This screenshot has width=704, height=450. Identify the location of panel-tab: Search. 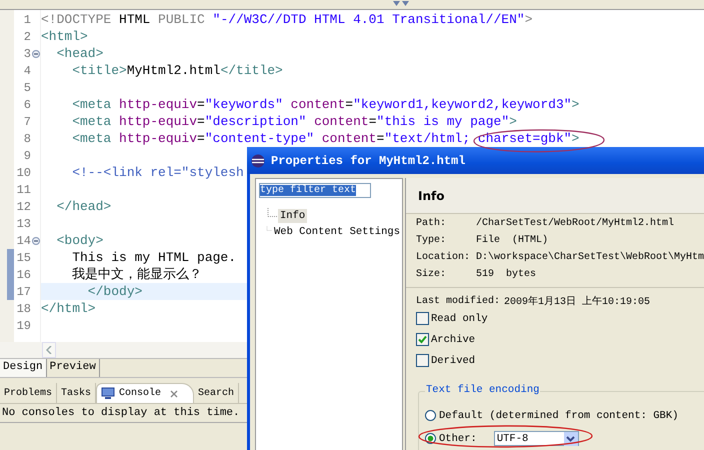
(217, 393).